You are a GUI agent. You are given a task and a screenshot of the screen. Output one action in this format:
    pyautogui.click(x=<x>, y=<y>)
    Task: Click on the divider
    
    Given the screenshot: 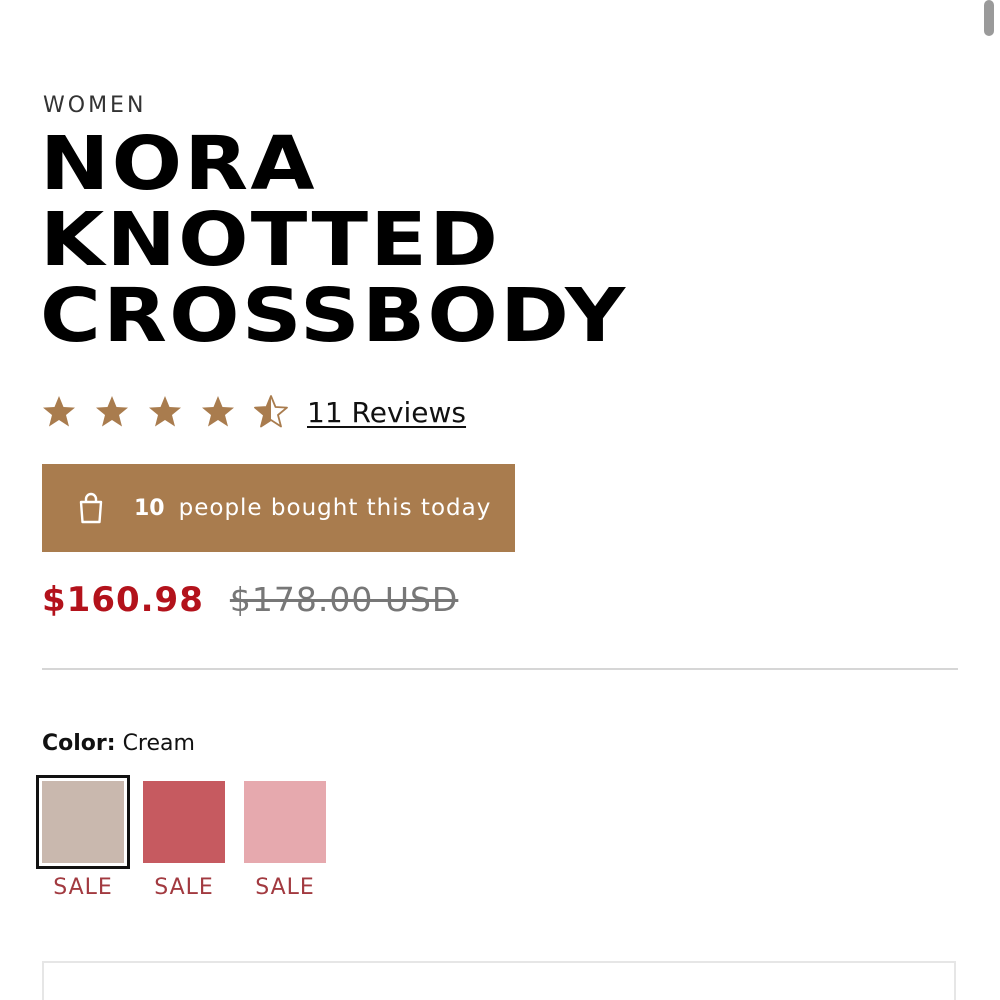 What is the action you would take?
    pyautogui.click(x=500, y=669)
    